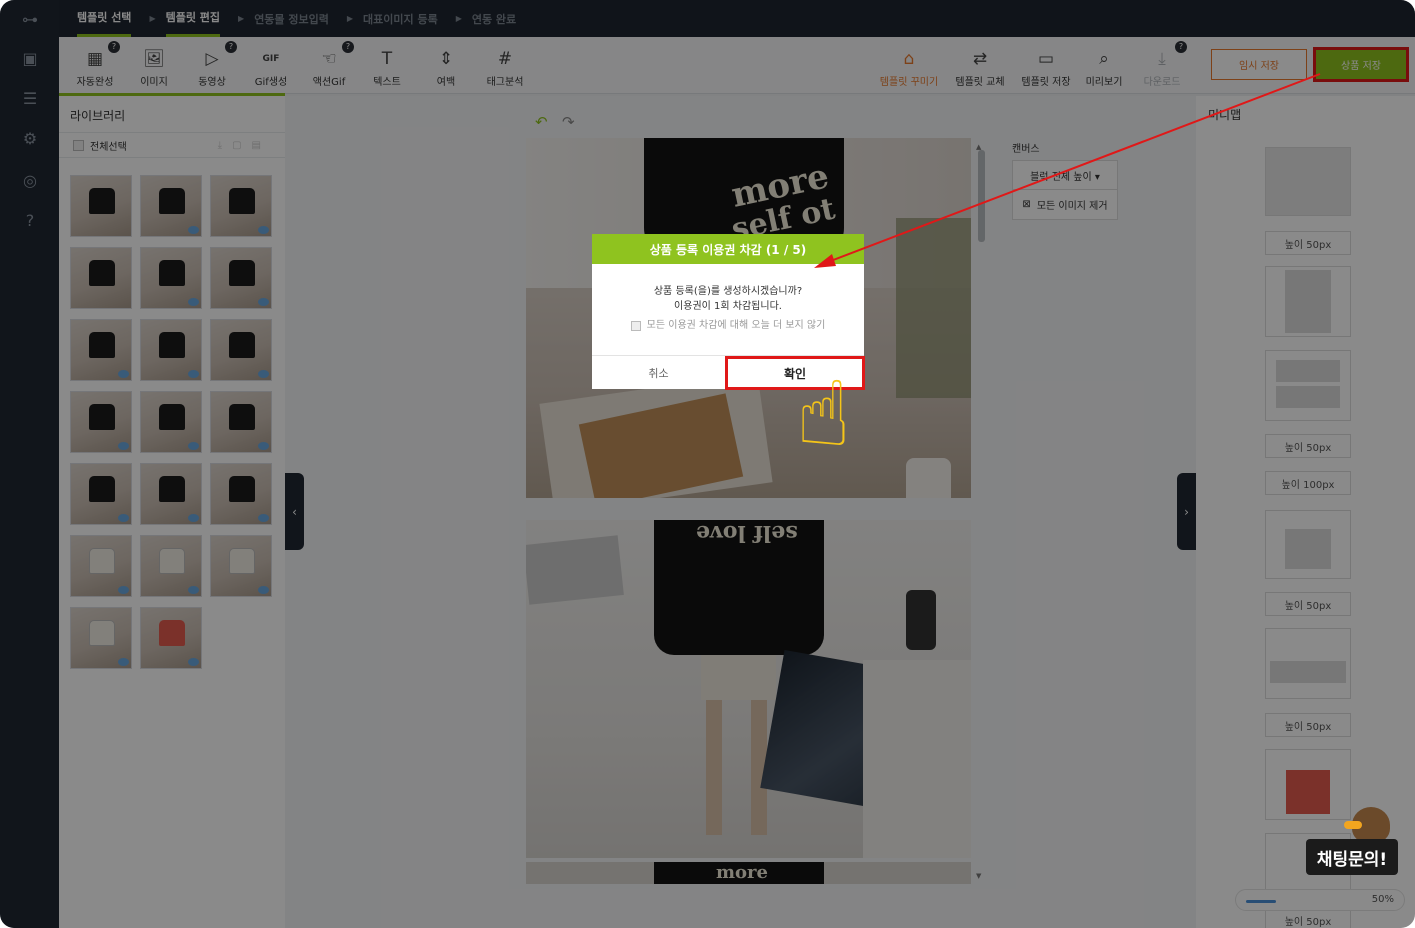 Image resolution: width=1415 pixels, height=928 pixels. Describe the element at coordinates (1353, 825) in the screenshot. I see `bird-beak` at that location.